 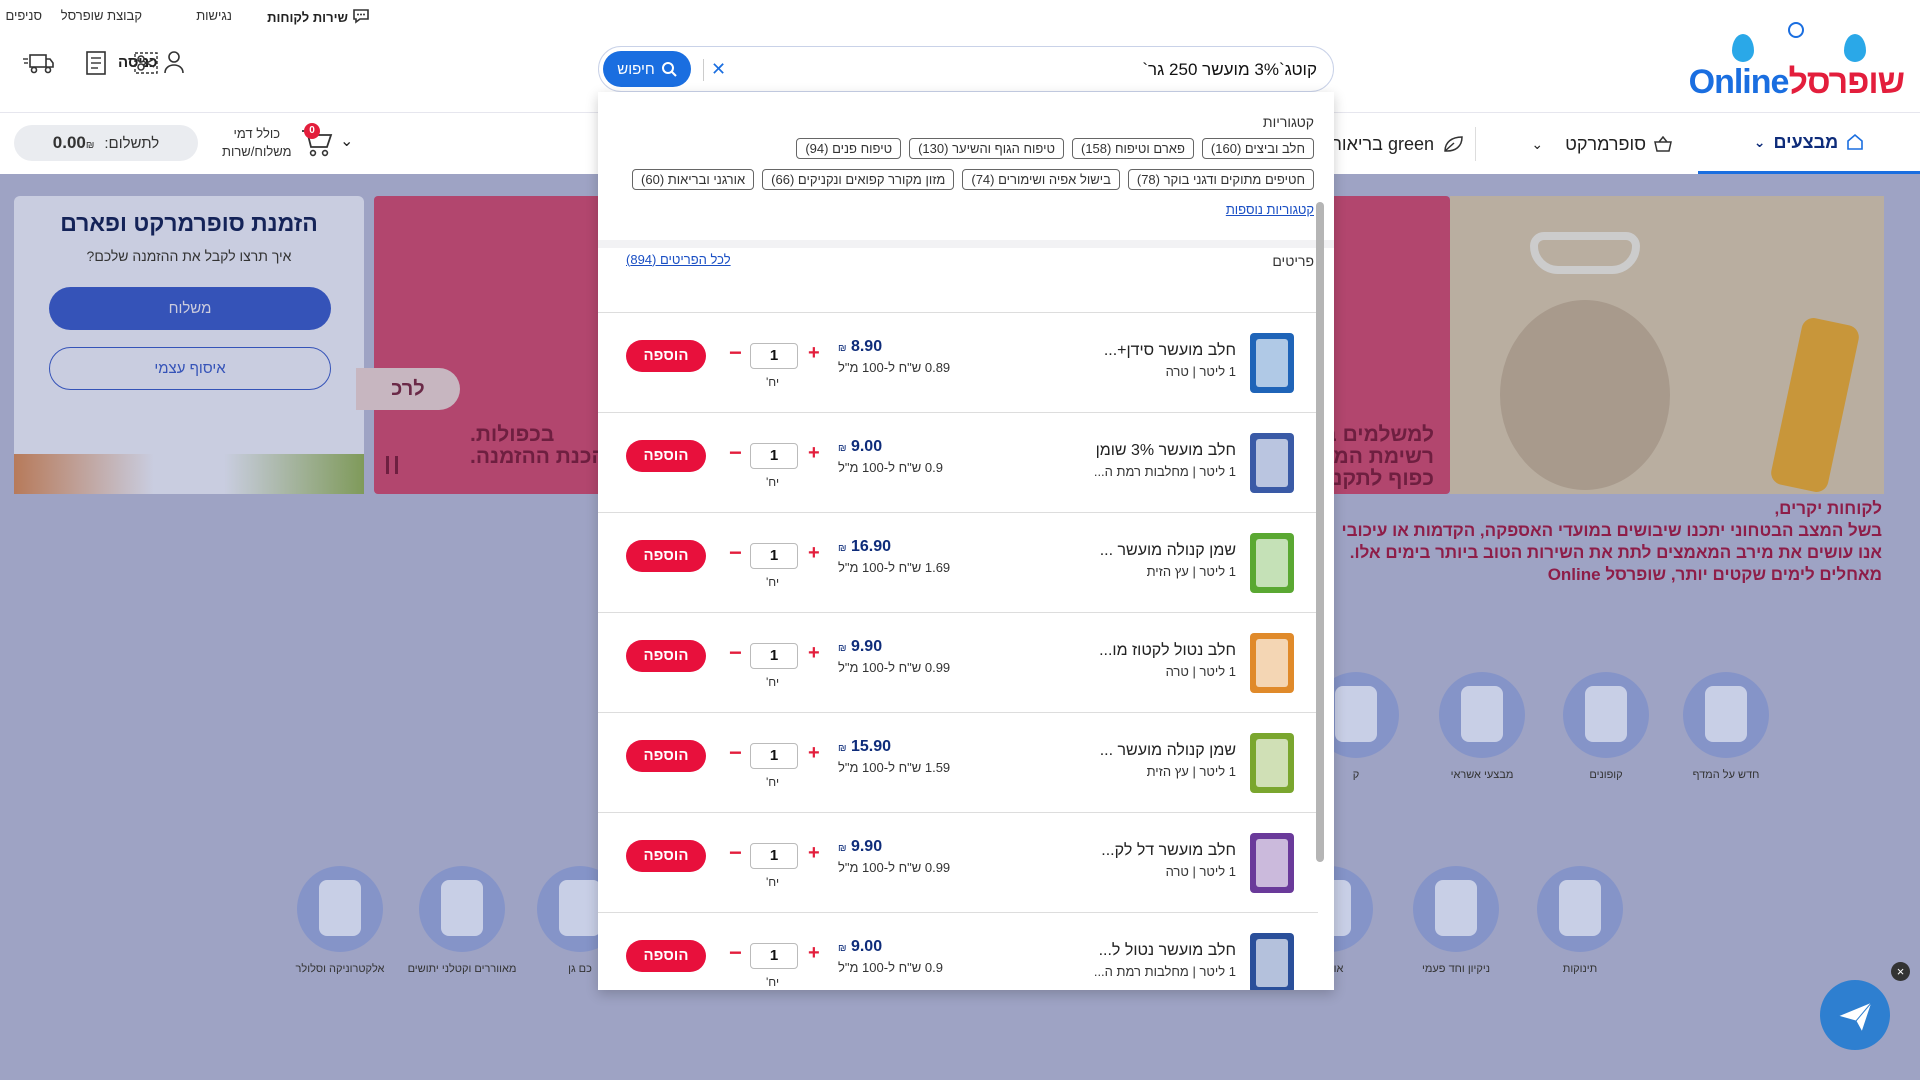 I want to click on nav-promotions: מבצעים ⌄, so click(x=1809, y=144).